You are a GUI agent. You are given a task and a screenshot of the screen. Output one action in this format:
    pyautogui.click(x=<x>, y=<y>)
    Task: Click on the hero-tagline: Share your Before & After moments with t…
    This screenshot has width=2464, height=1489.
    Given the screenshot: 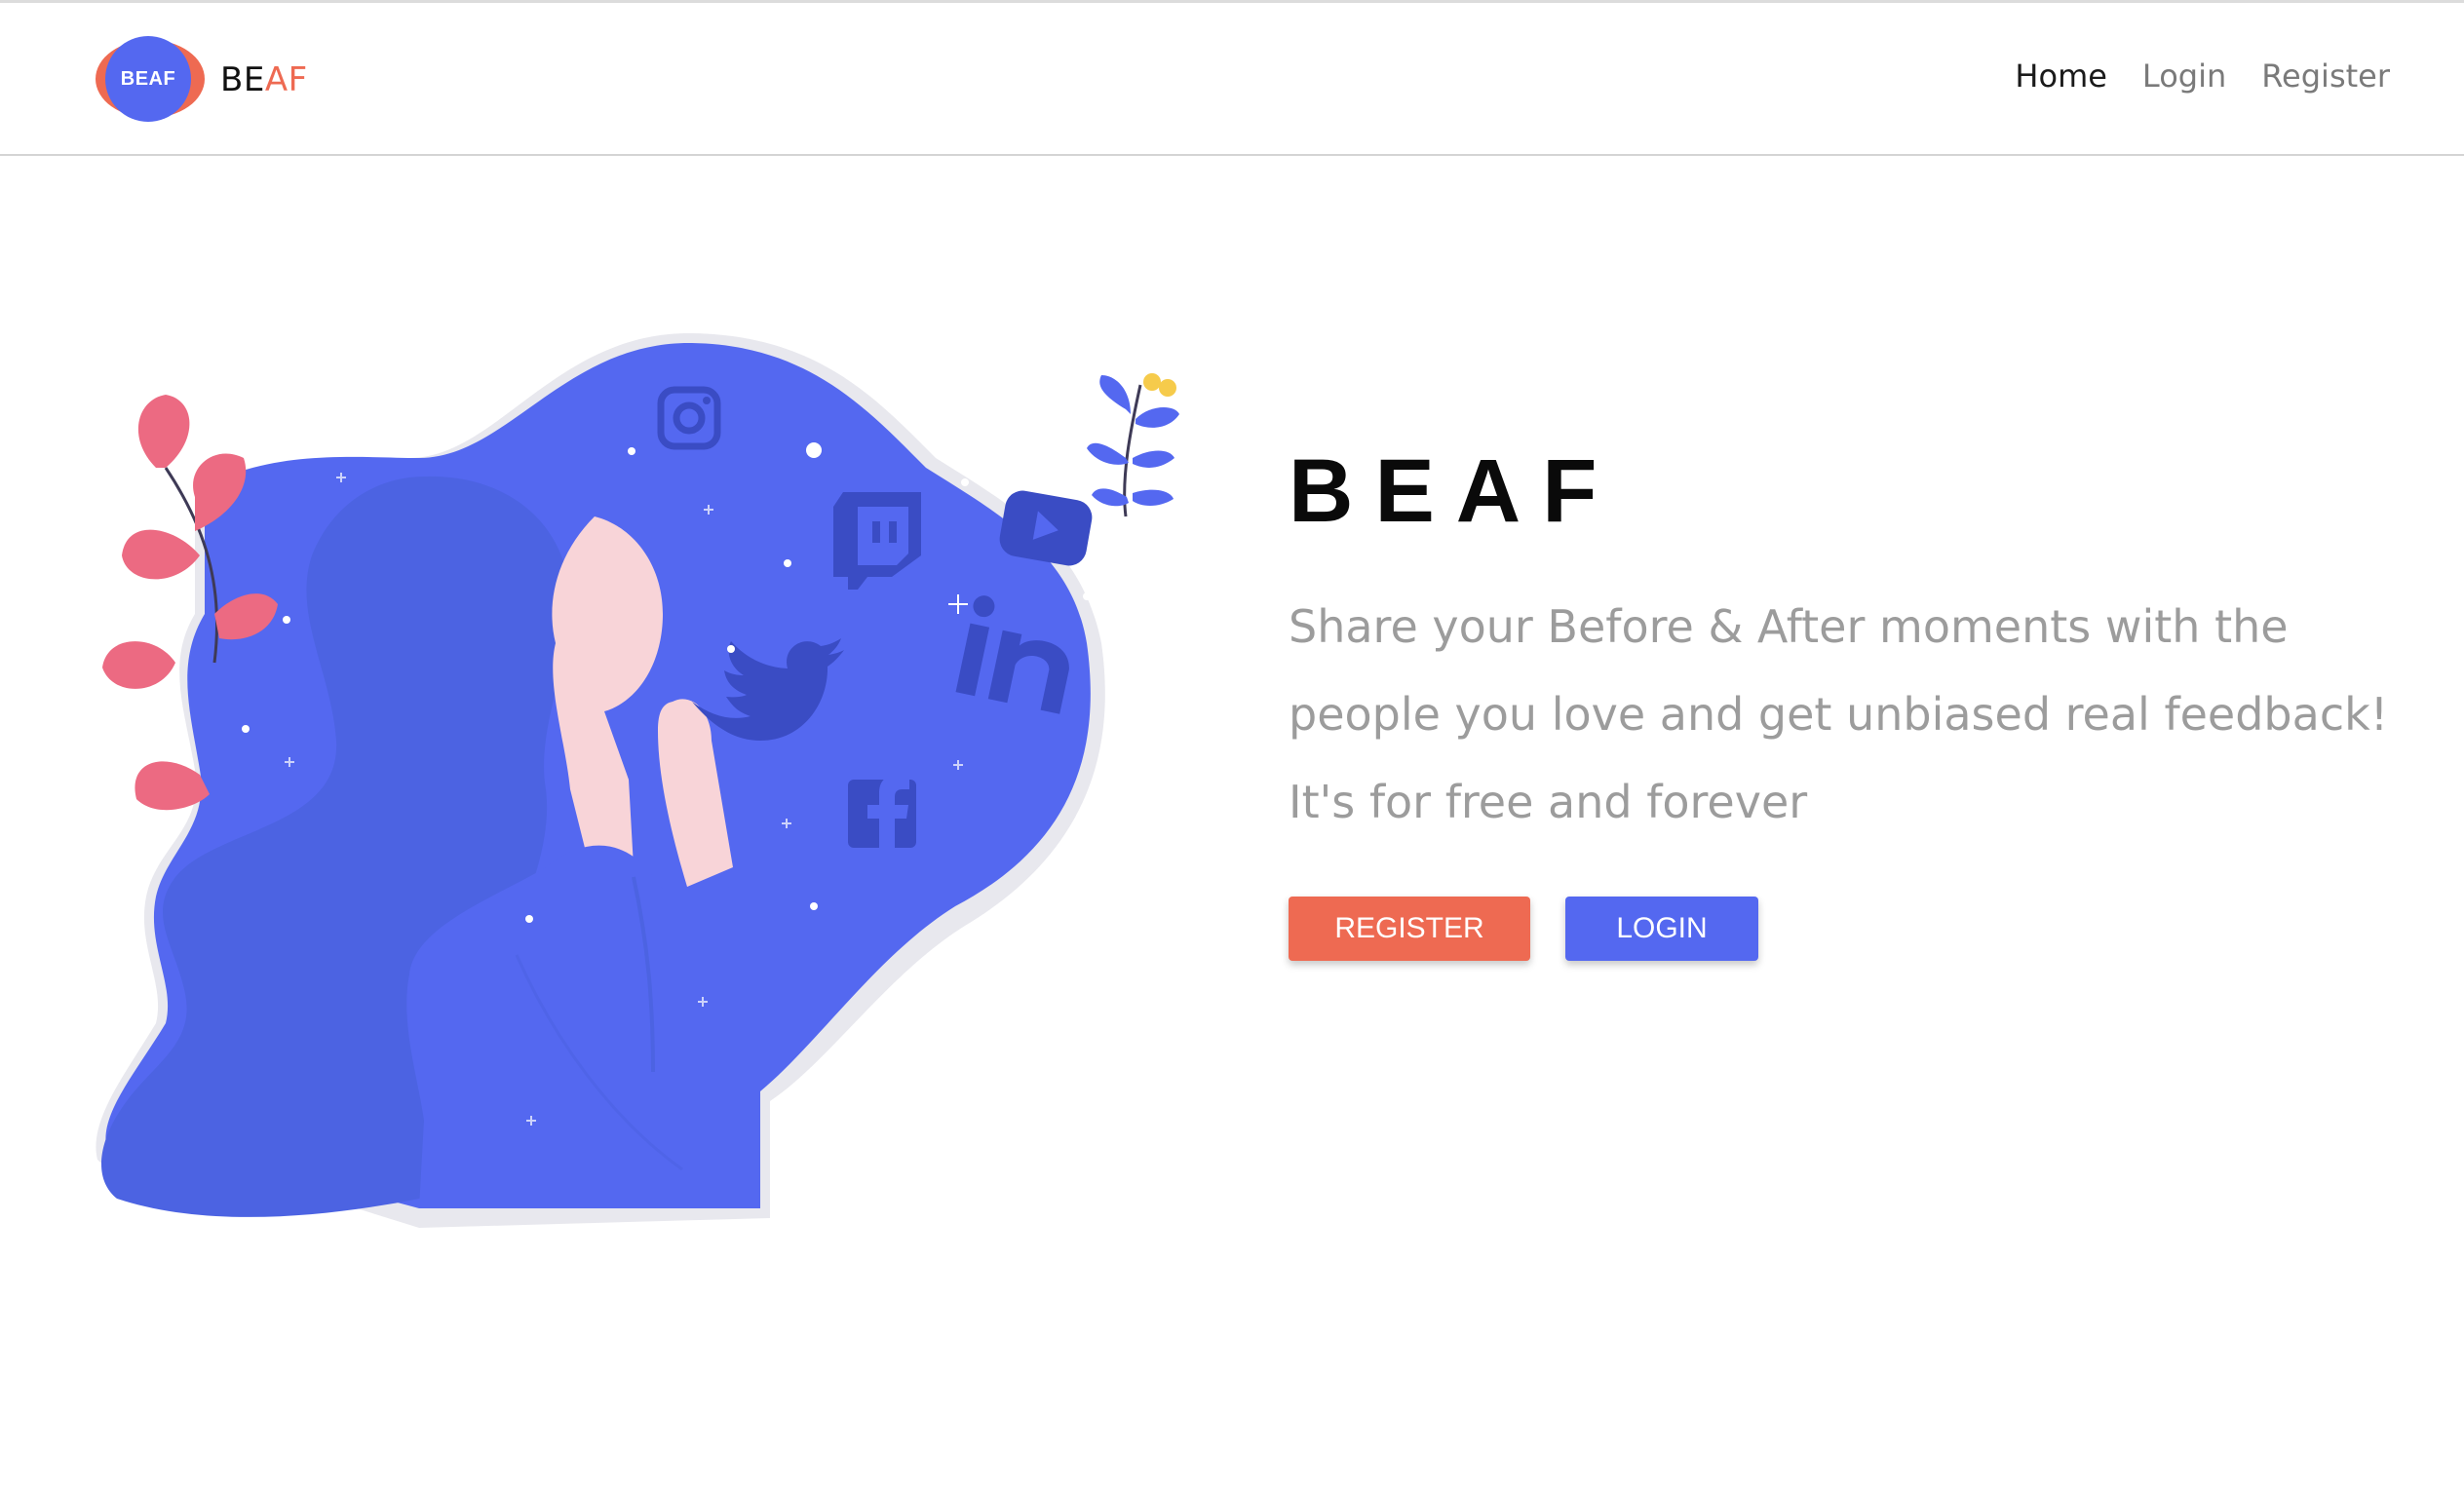 What is the action you would take?
    pyautogui.click(x=1839, y=714)
    